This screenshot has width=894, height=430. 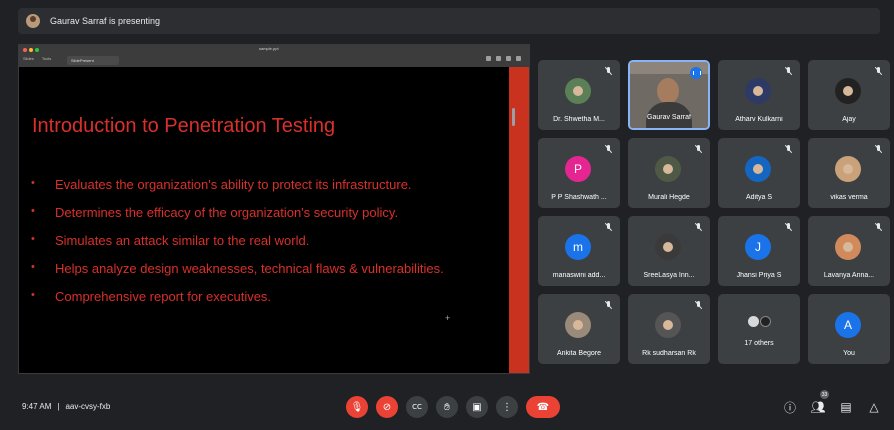 I want to click on activities-button: △, so click(x=874, y=407).